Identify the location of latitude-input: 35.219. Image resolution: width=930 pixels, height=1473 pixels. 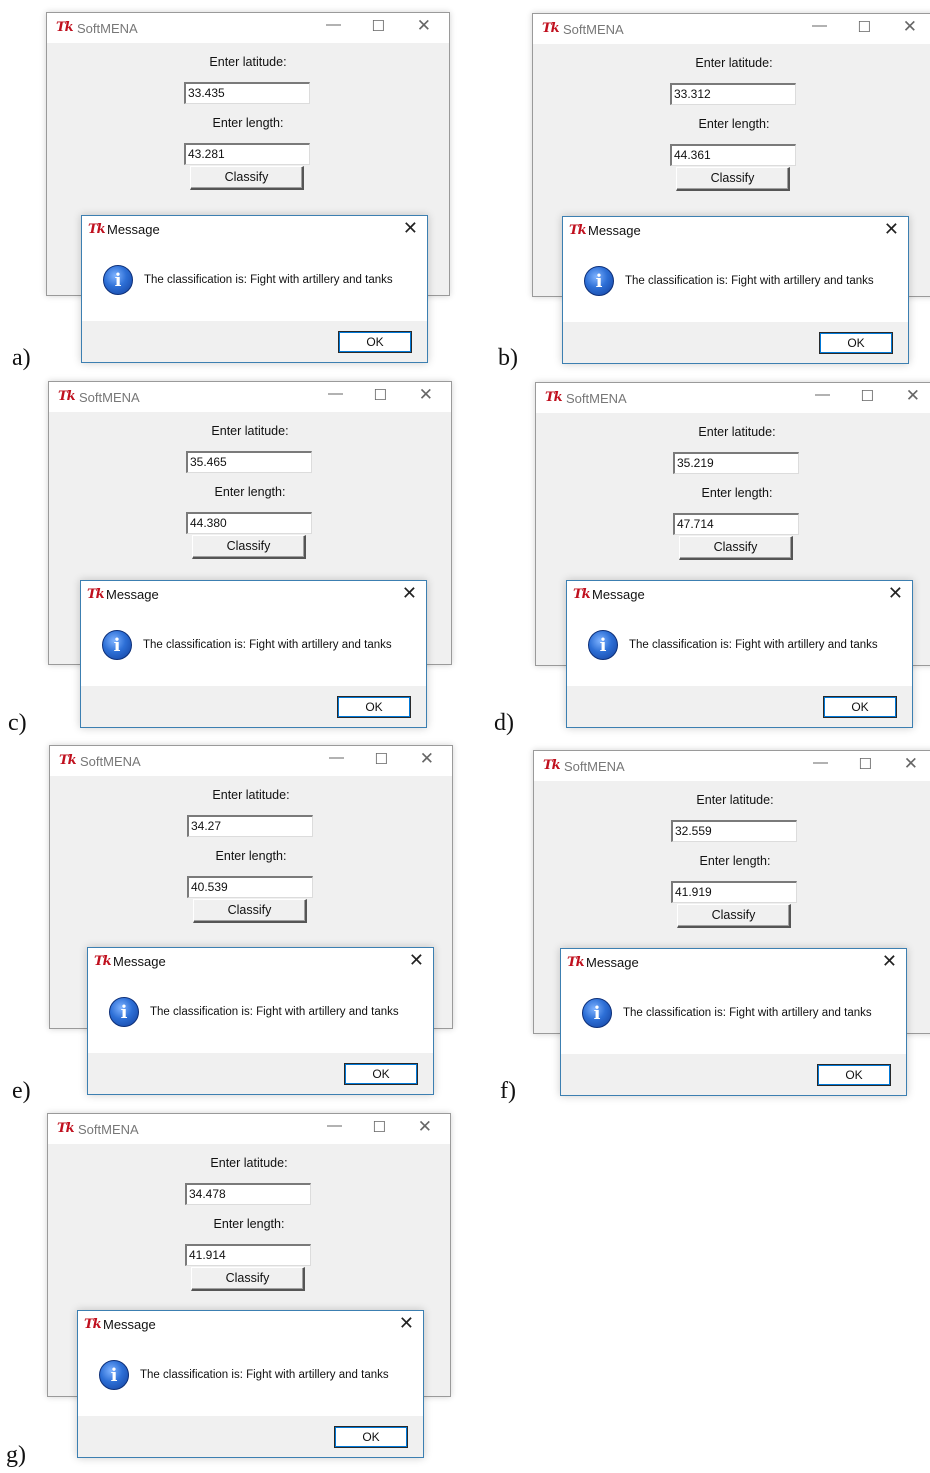
(736, 463).